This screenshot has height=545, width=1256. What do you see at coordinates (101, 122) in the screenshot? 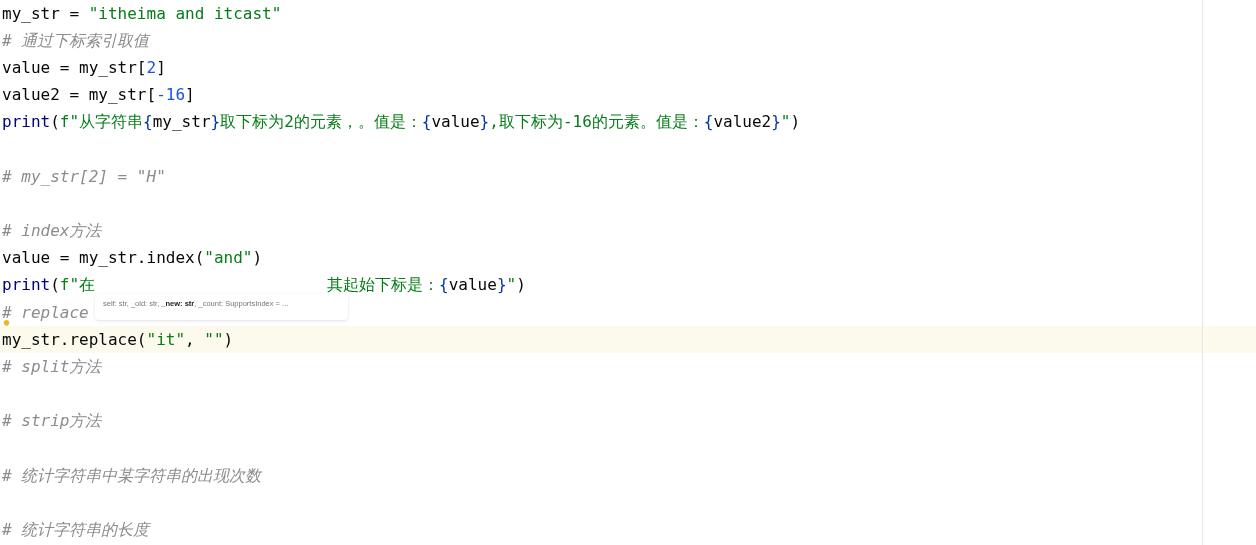
I see `code-token: f"从字符串` at bounding box center [101, 122].